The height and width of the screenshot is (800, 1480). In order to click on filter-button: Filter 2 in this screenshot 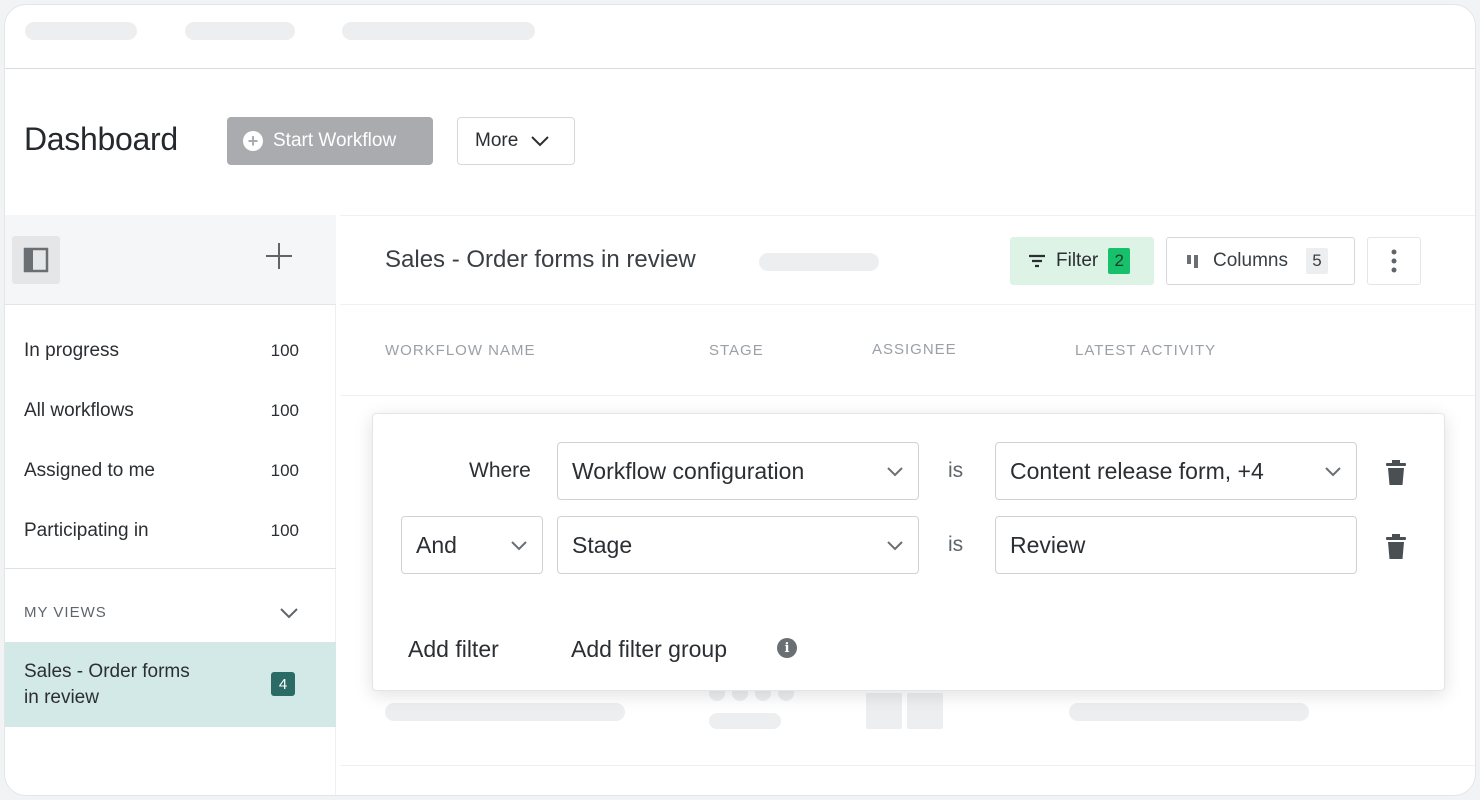, I will do `click(1082, 261)`.